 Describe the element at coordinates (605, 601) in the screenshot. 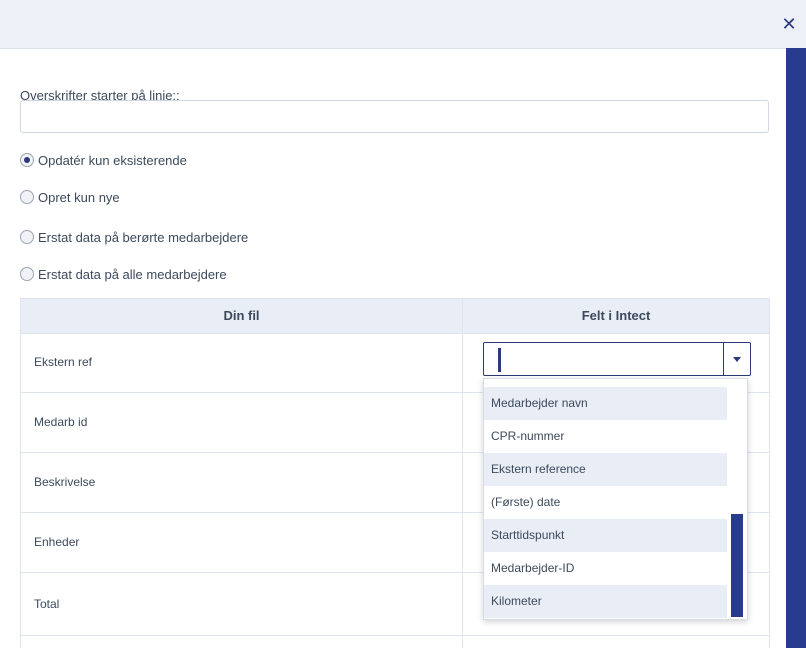

I see `dropdown-option: Kilometer` at that location.